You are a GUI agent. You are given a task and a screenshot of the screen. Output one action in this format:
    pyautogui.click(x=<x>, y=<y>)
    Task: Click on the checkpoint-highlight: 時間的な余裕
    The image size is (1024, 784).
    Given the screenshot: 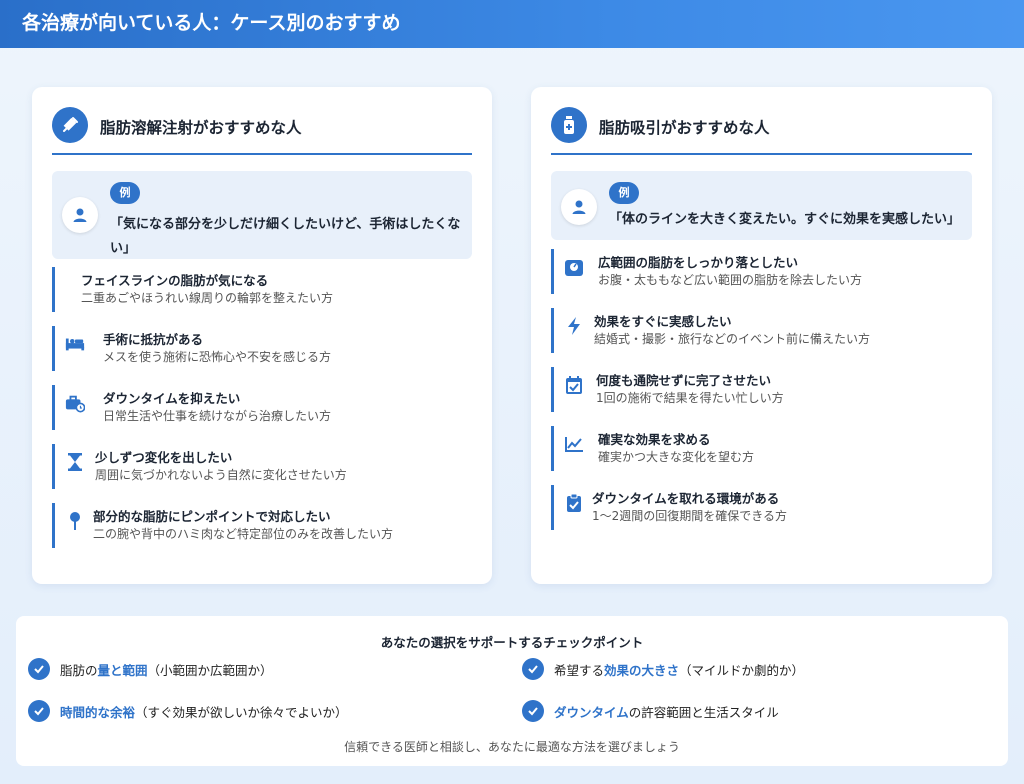 What is the action you would take?
    pyautogui.click(x=98, y=712)
    